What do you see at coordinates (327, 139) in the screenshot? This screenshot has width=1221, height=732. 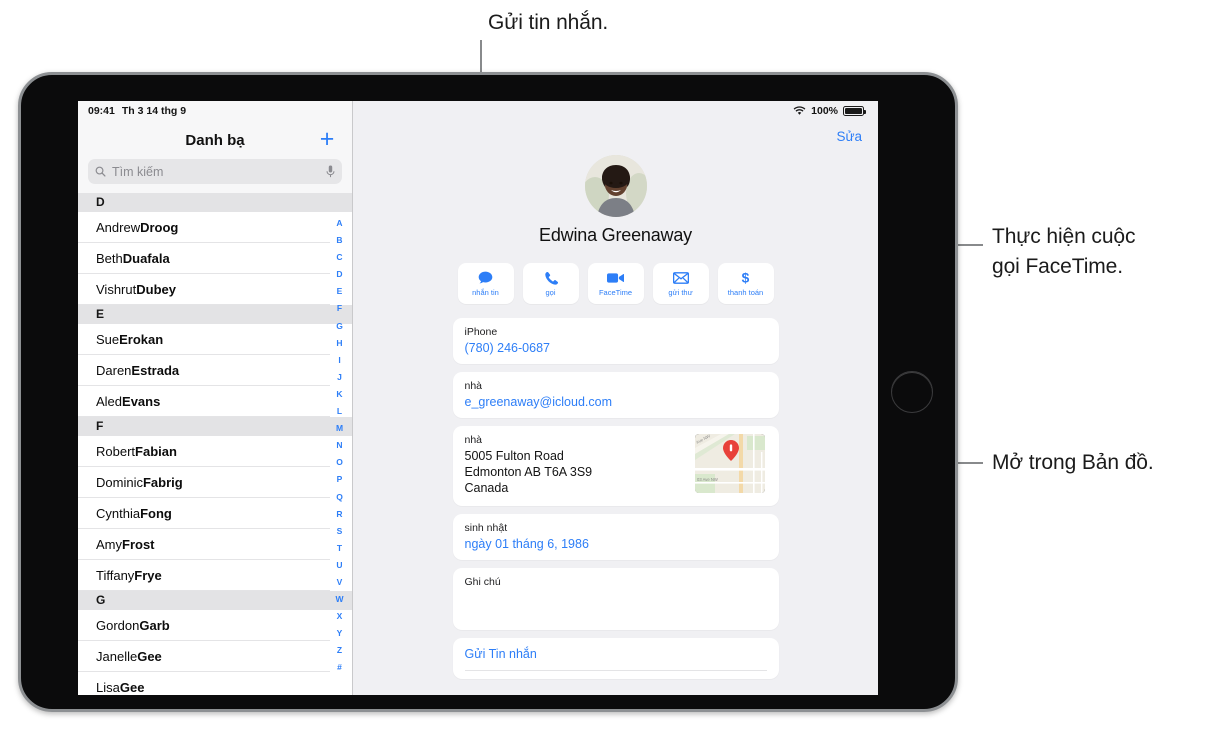 I see `plus-icon: +` at bounding box center [327, 139].